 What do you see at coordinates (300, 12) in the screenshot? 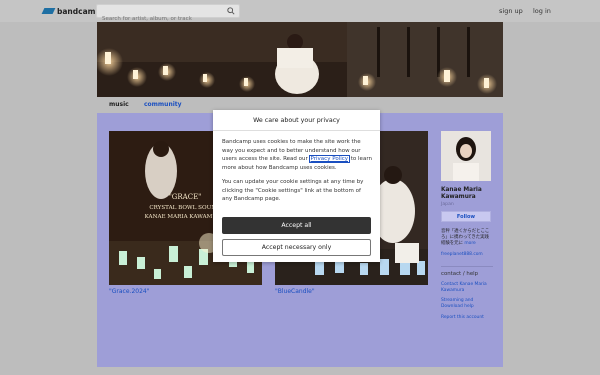
I see `top-bar: bandcamp sign up log in` at bounding box center [300, 12].